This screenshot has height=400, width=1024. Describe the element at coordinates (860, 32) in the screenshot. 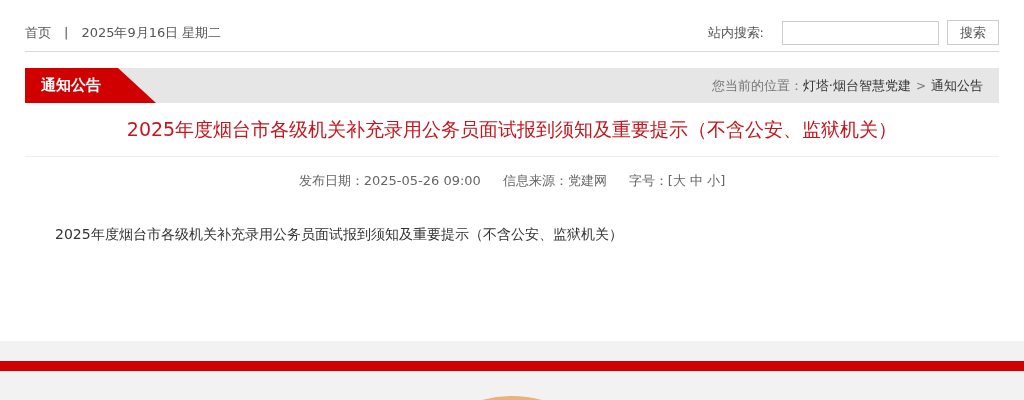

I see `search-field` at that location.